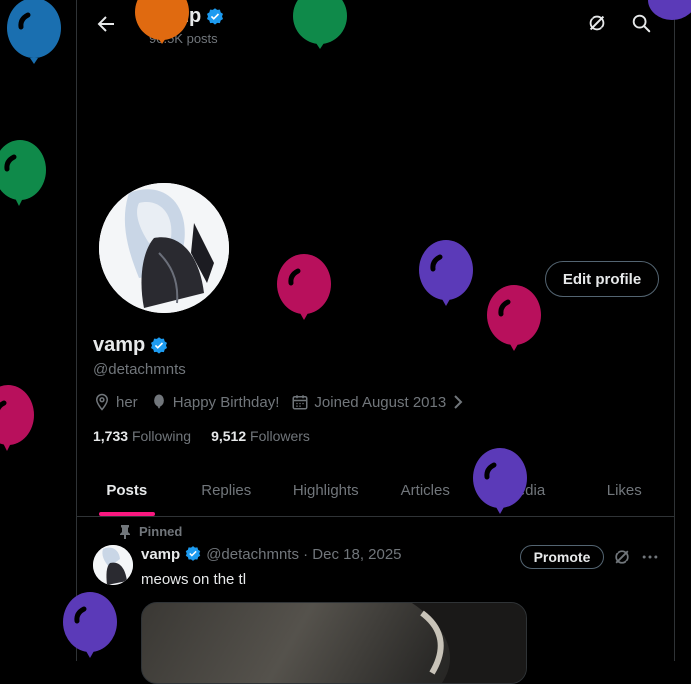 Image resolution: width=691 pixels, height=684 pixels. Describe the element at coordinates (625, 490) in the screenshot. I see `tab-likes: Likes` at that location.